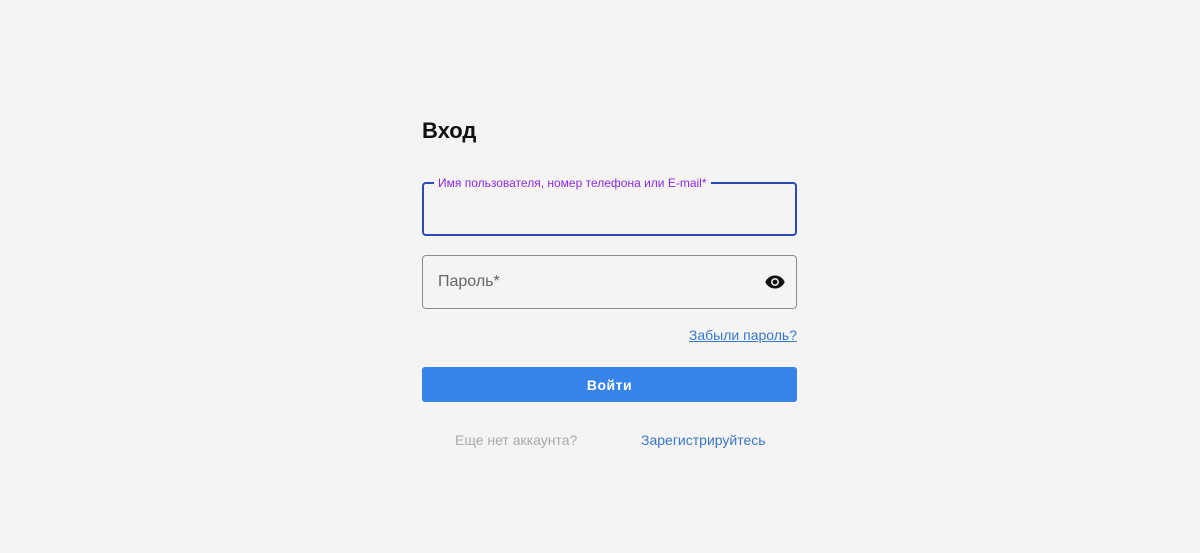 The width and height of the screenshot is (1200, 553). What do you see at coordinates (703, 440) in the screenshot?
I see `register-link: Зарегистрируйтесь` at bounding box center [703, 440].